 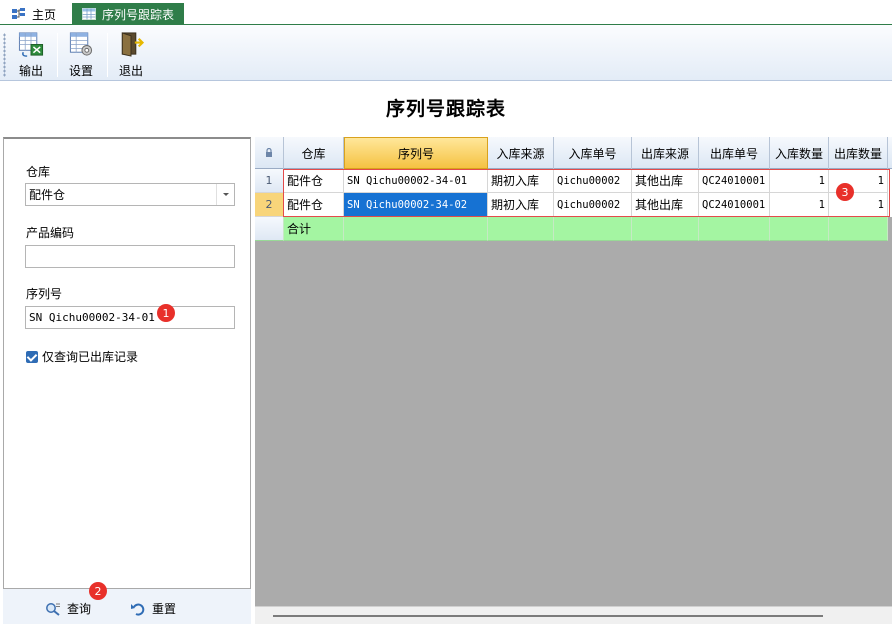 What do you see at coordinates (30, 71) in the screenshot?
I see `export-label: 输出` at bounding box center [30, 71].